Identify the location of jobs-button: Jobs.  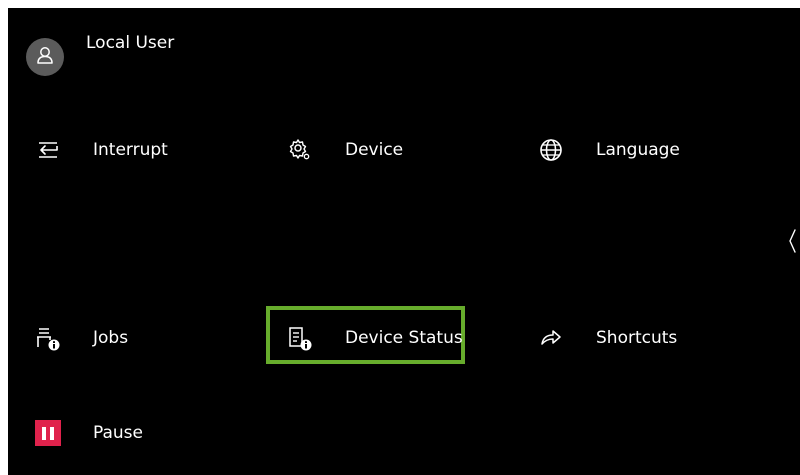
(143, 338).